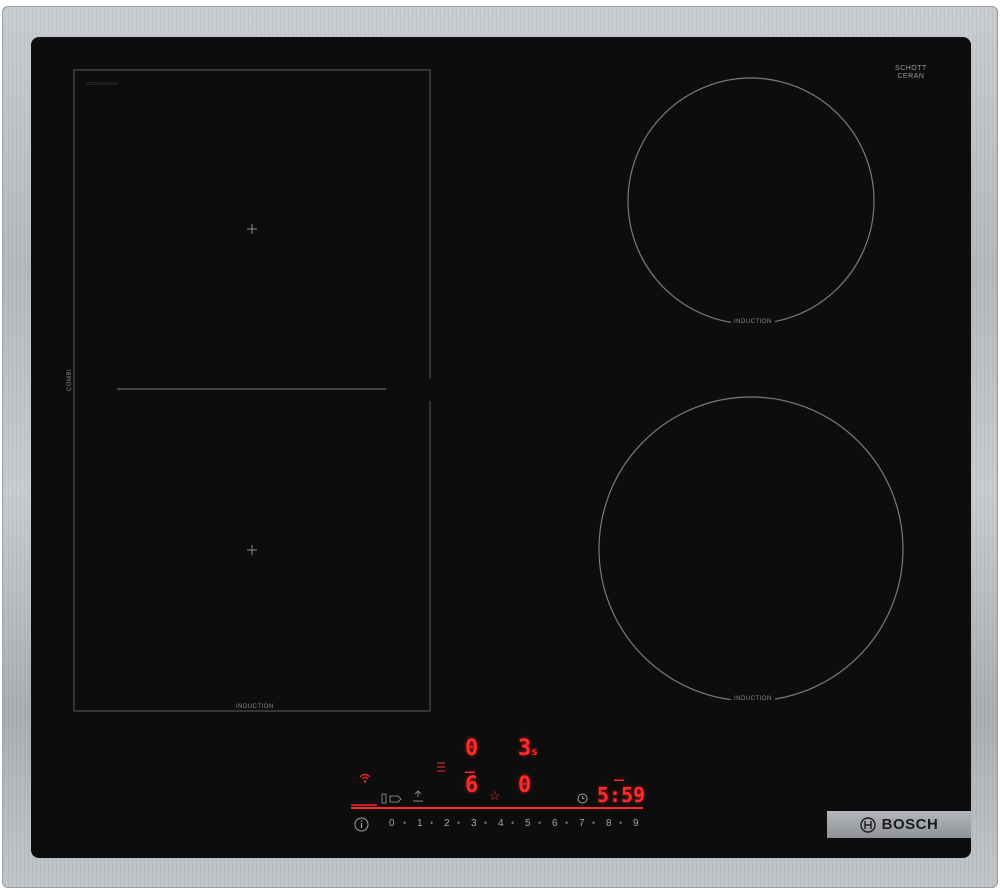 Image resolution: width=1000 pixels, height=894 pixels. What do you see at coordinates (911, 68) in the screenshot?
I see `logo-line-1: SCHOTT` at bounding box center [911, 68].